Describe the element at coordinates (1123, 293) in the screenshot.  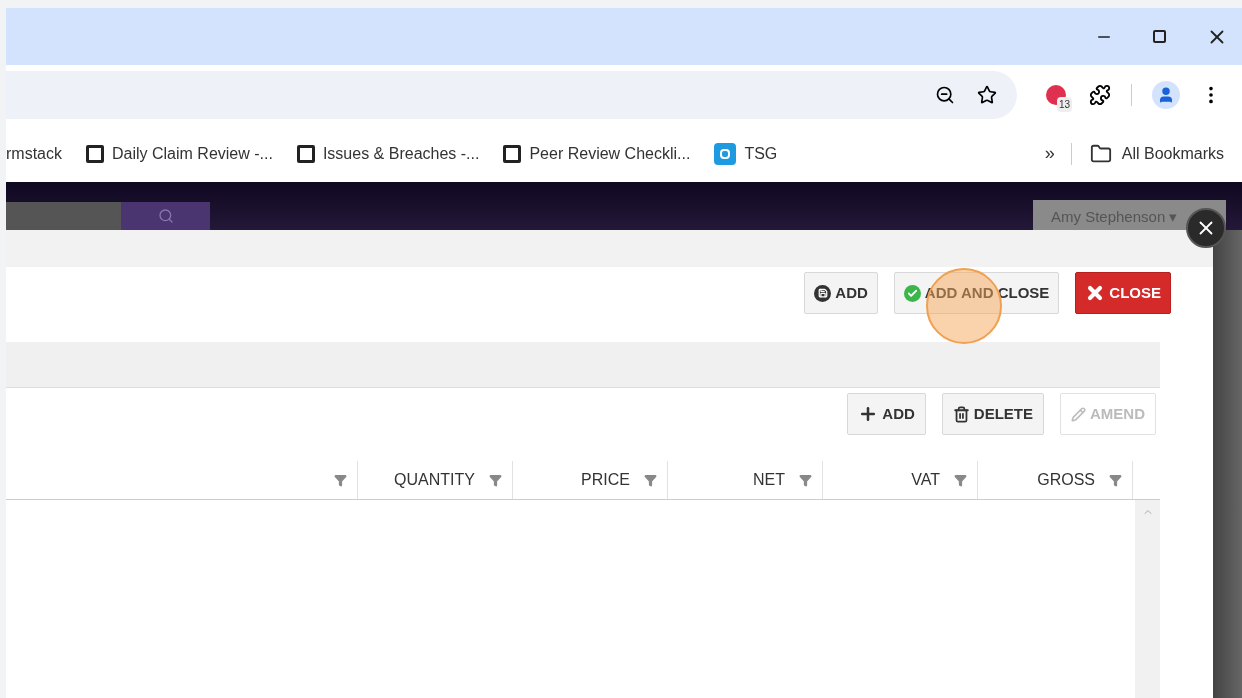
I see `dialog-button: CLOSE` at that location.